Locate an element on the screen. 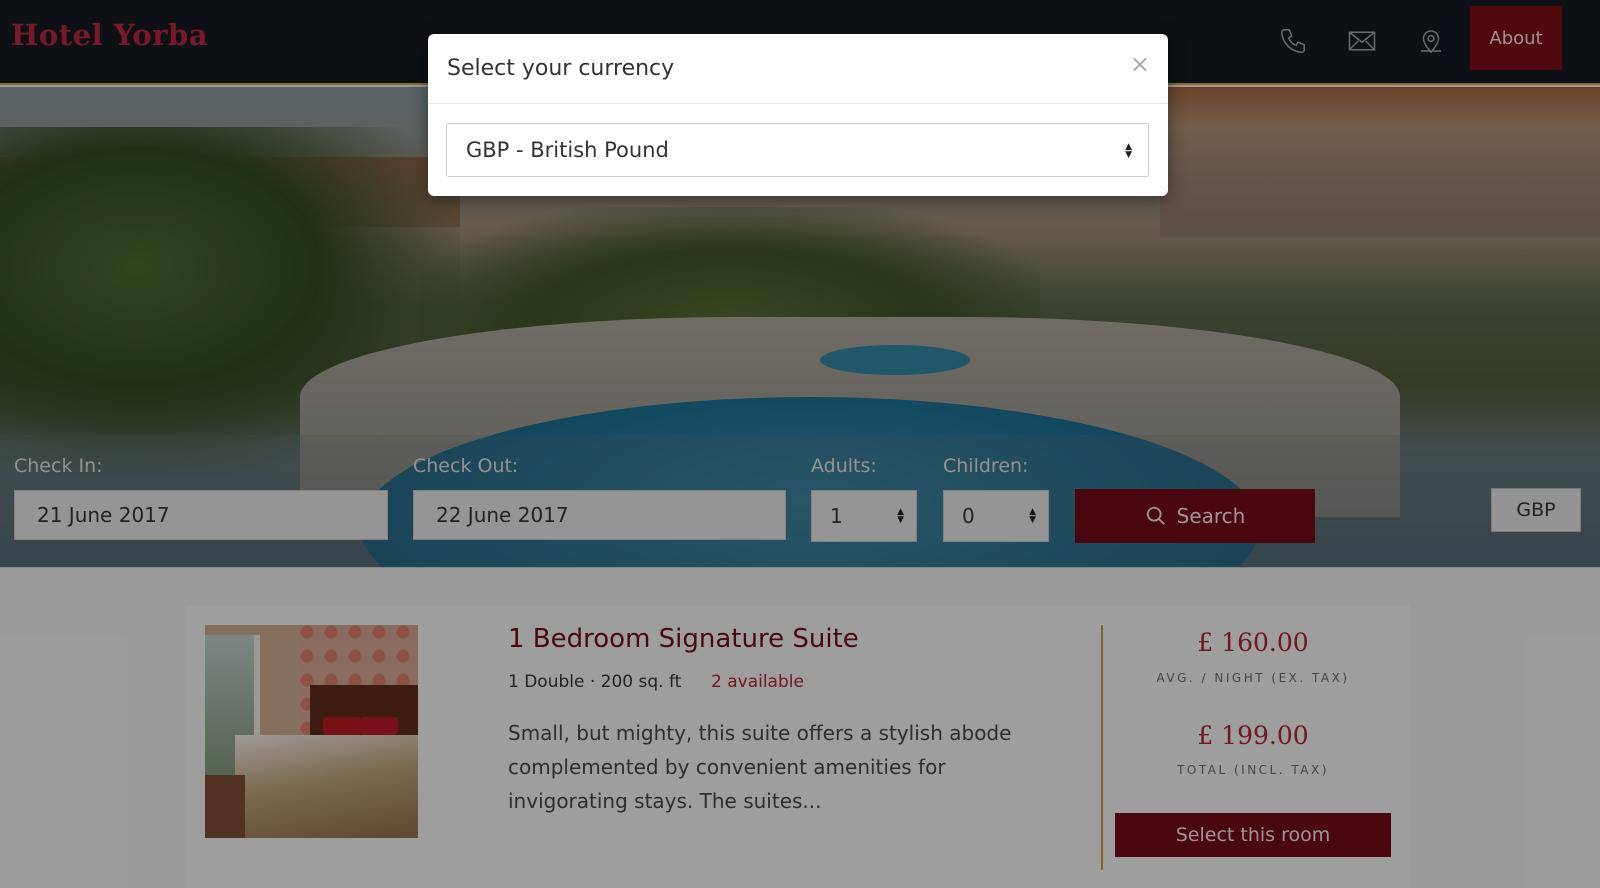  currency-select: GBP - British Pound ▲ ▼ is located at coordinates (797, 150).